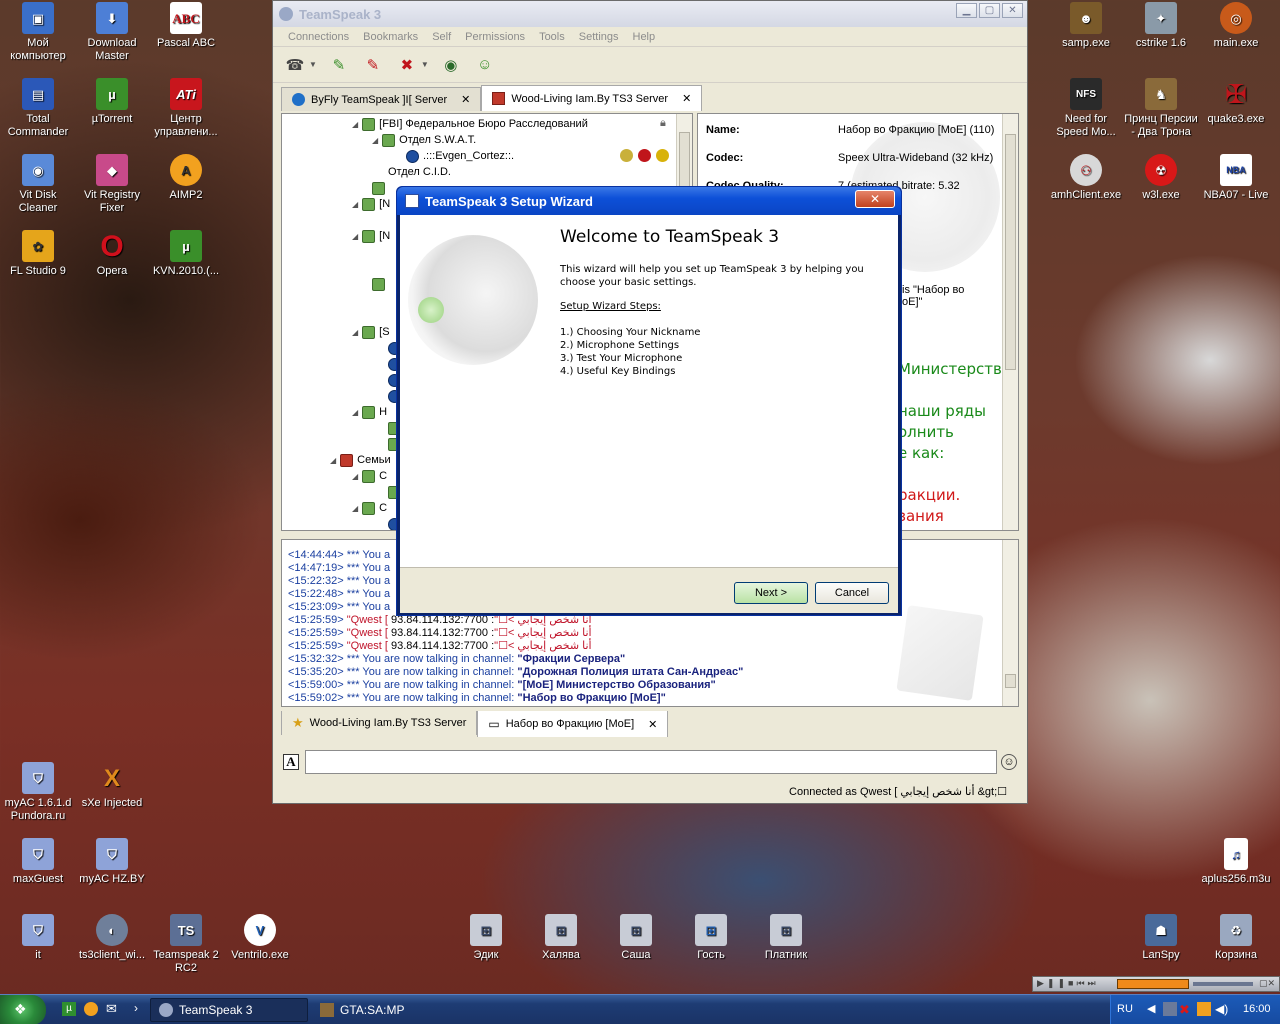 This screenshot has height=1024, width=1280. I want to click on player-window-icon: ▢✕, so click(1267, 983).